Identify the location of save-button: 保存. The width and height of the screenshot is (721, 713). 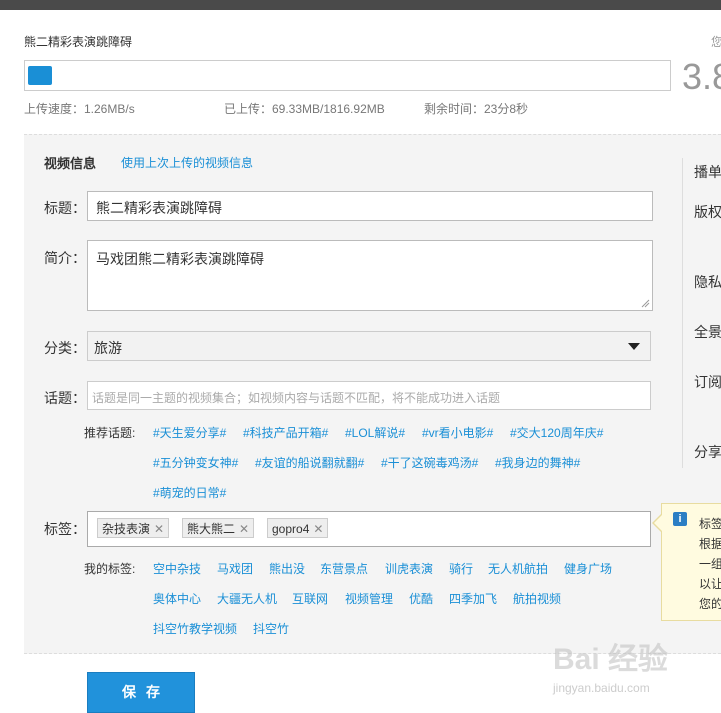
(141, 692).